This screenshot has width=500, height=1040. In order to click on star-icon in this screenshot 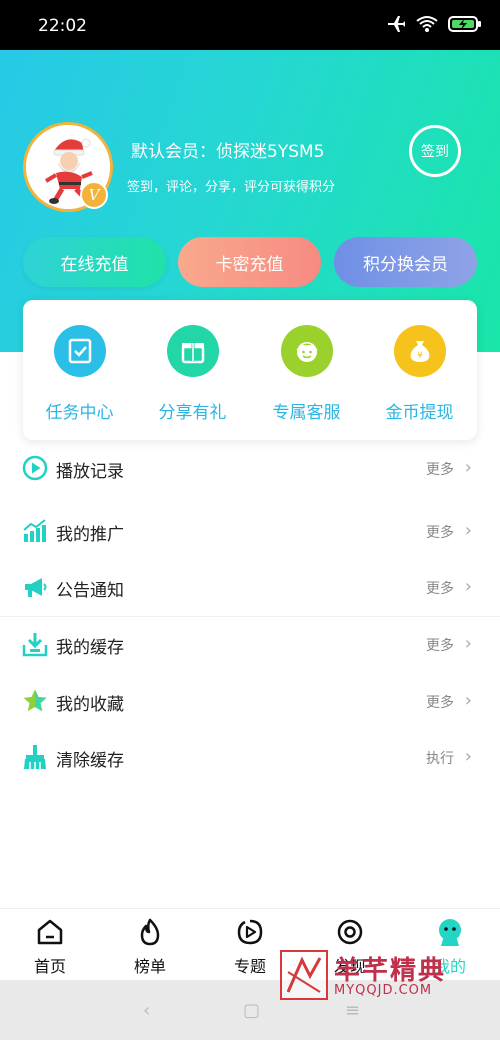, I will do `click(35, 700)`.